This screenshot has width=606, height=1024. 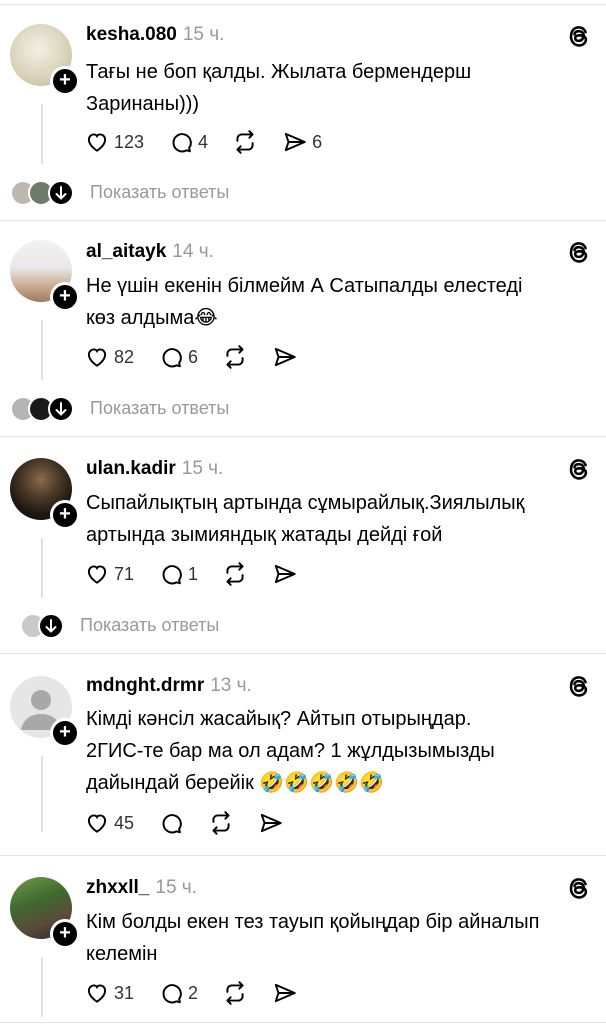 What do you see at coordinates (203, 141) in the screenshot?
I see `comment-count: 4` at bounding box center [203, 141].